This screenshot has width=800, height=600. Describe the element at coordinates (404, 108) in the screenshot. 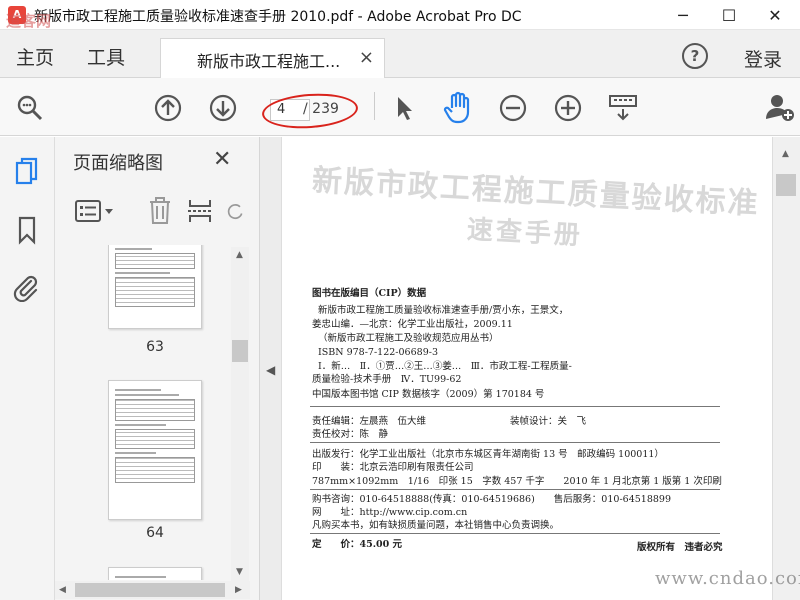

I see `select-arrow-icon` at that location.